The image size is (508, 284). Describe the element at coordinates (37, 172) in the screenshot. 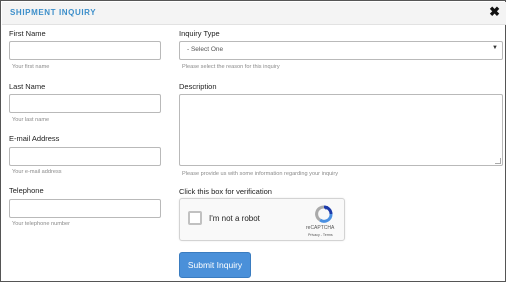

I see `email-hint: Your e-mail address` at that location.